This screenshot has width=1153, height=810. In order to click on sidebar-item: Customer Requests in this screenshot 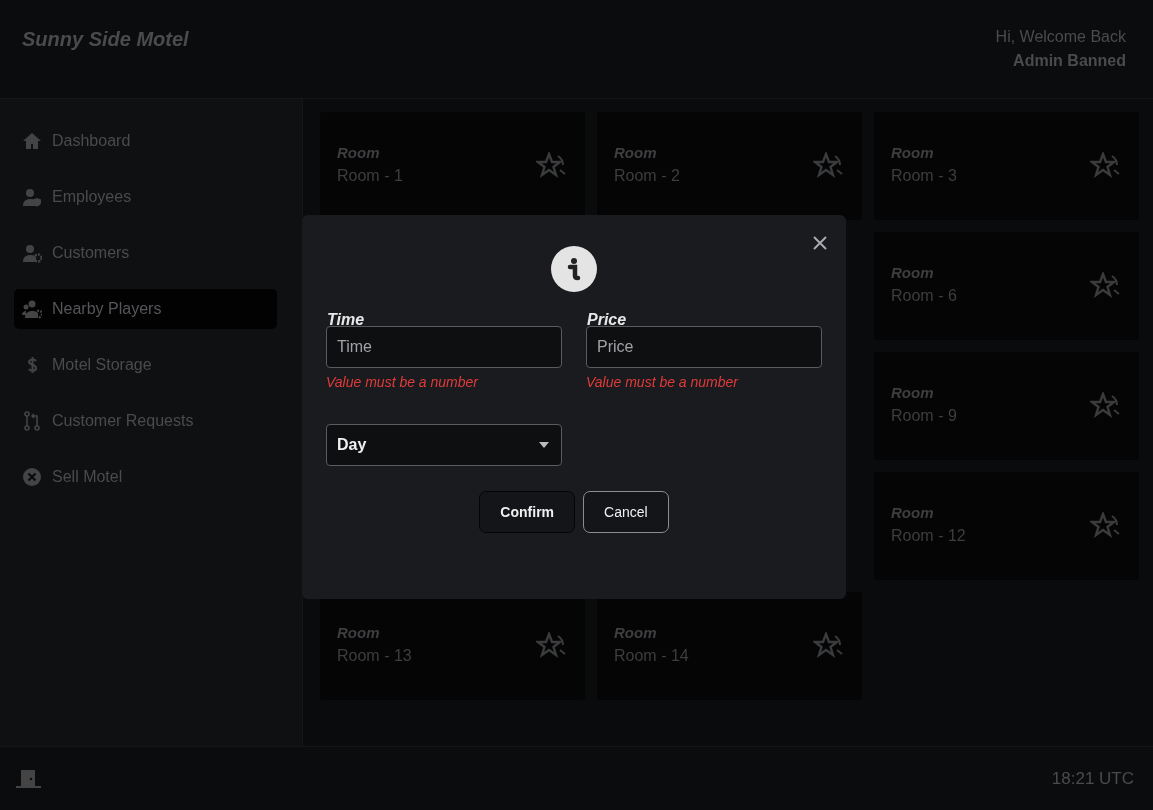, I will do `click(145, 421)`.